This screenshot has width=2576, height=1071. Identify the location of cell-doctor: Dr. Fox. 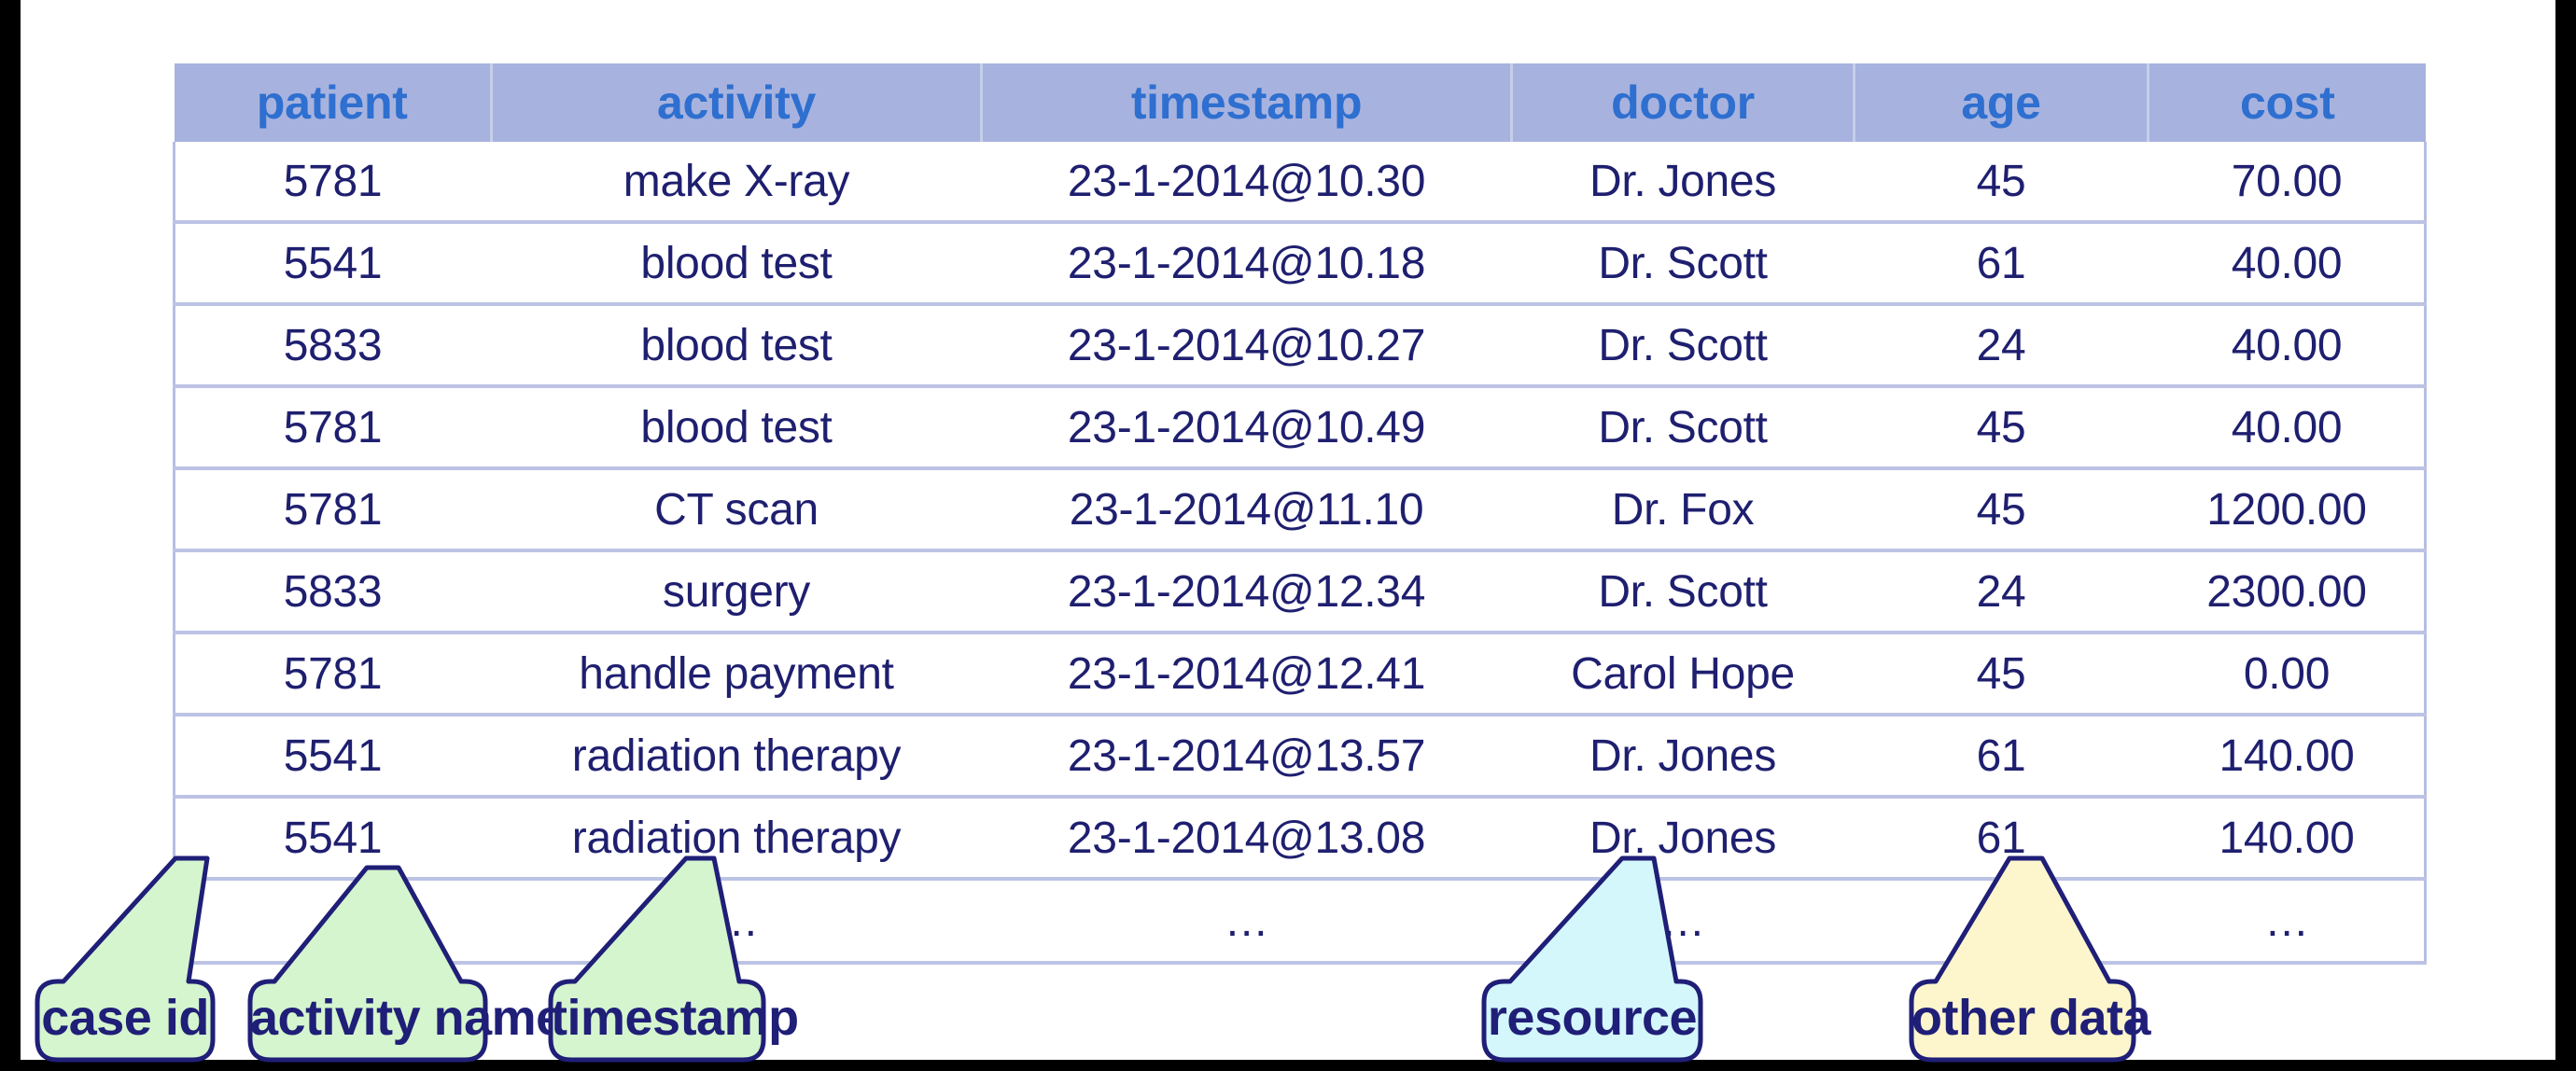
(1682, 510).